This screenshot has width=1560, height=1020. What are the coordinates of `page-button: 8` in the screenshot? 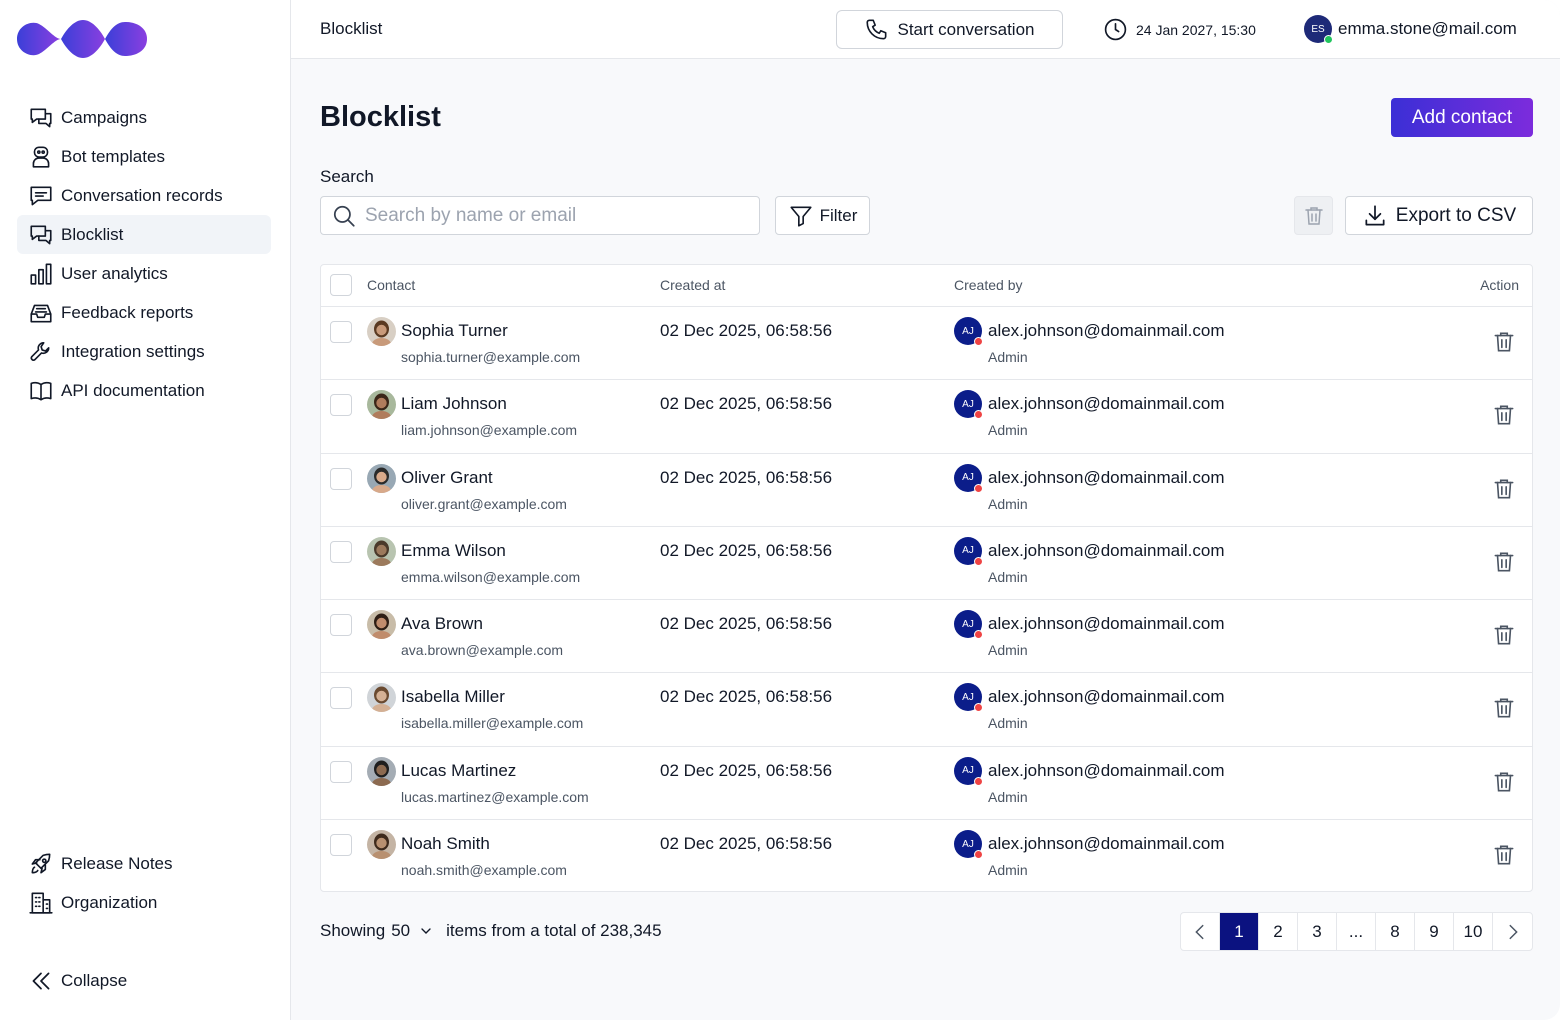 It's located at (1395, 931).